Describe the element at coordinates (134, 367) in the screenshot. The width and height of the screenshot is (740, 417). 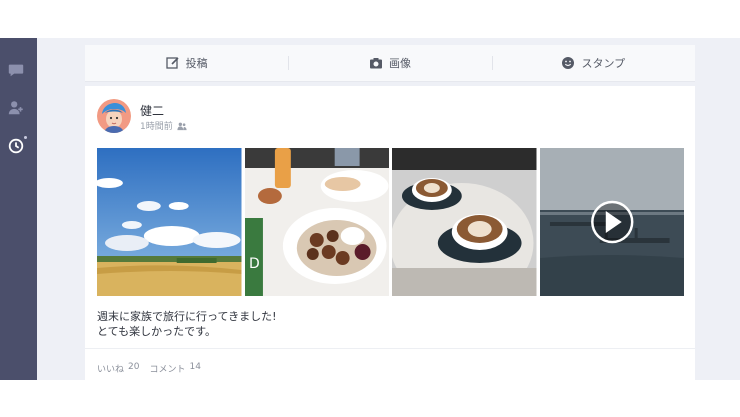
I see `likes-count: 20` at that location.